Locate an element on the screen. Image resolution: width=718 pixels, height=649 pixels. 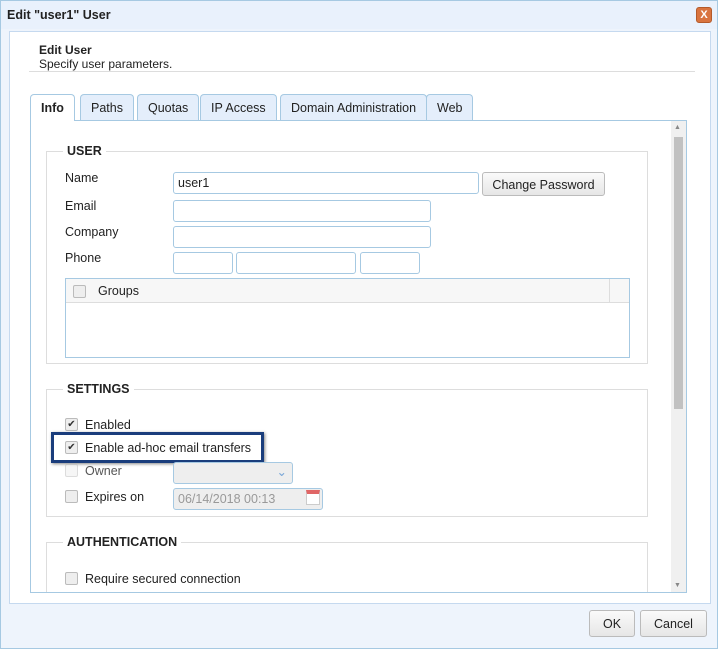
calendar-icon is located at coordinates (313, 497).